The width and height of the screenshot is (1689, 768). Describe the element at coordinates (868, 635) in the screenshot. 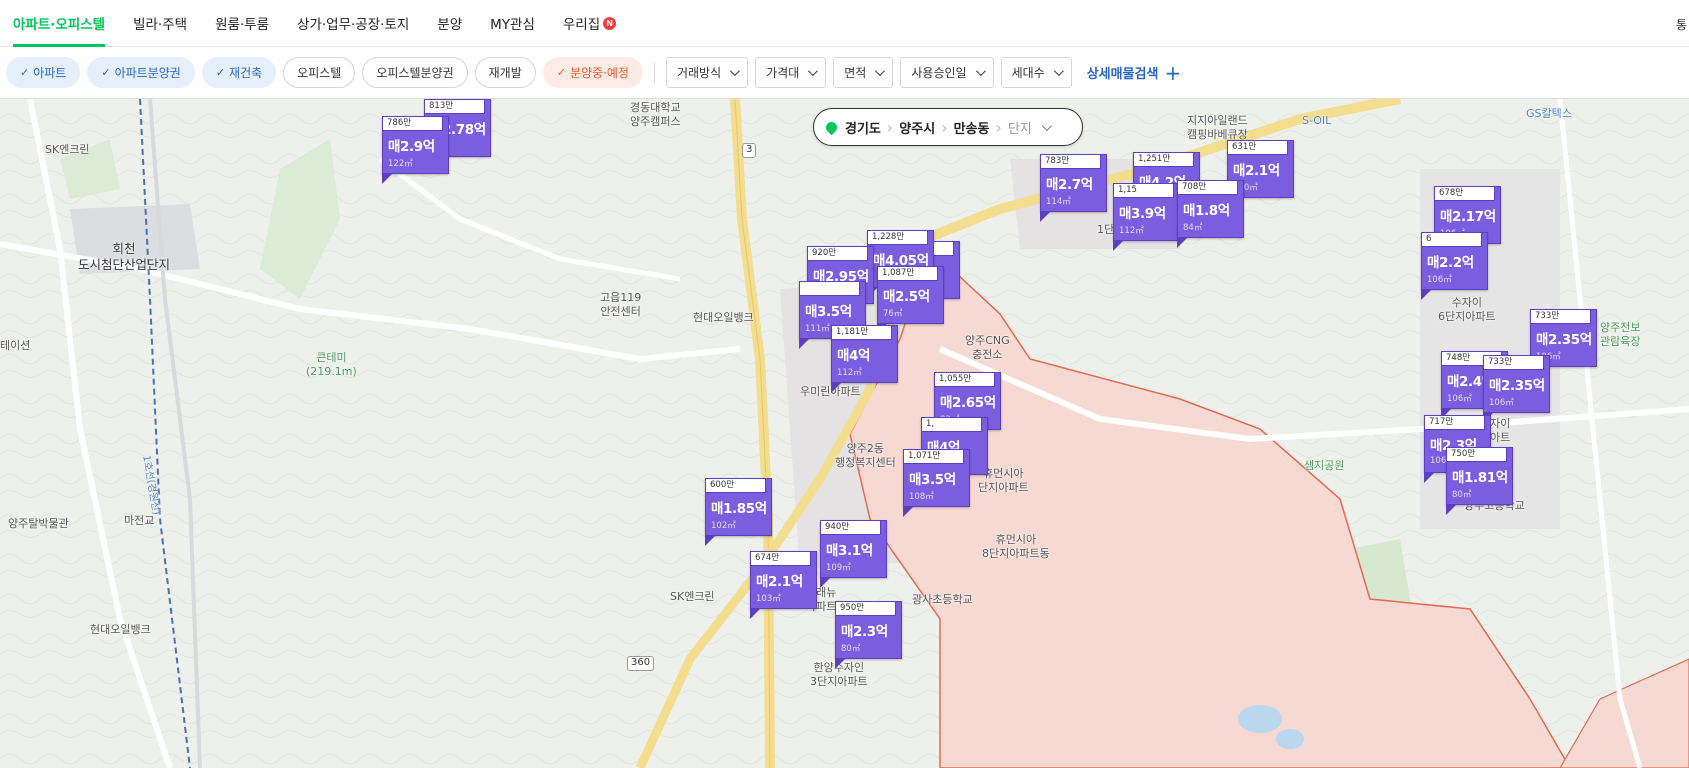

I see `listing-marker: 950만 매2.3억 80㎡` at that location.